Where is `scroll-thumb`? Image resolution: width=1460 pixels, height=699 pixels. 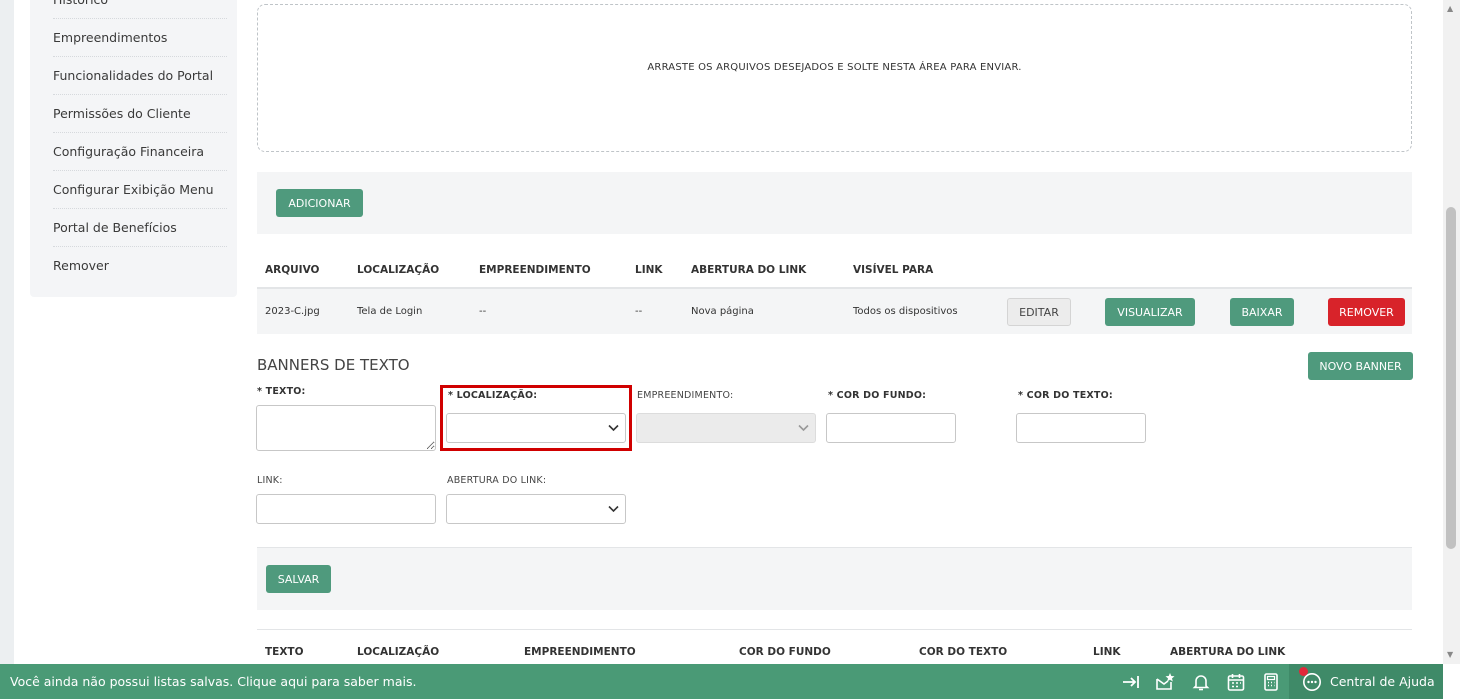
scroll-thumb is located at coordinates (1451, 378).